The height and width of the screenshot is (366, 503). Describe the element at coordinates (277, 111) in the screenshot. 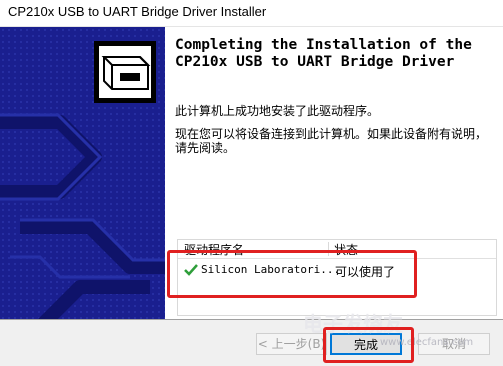

I see `success-message: 此计算机上成功地安装了此驱动程序。` at that location.